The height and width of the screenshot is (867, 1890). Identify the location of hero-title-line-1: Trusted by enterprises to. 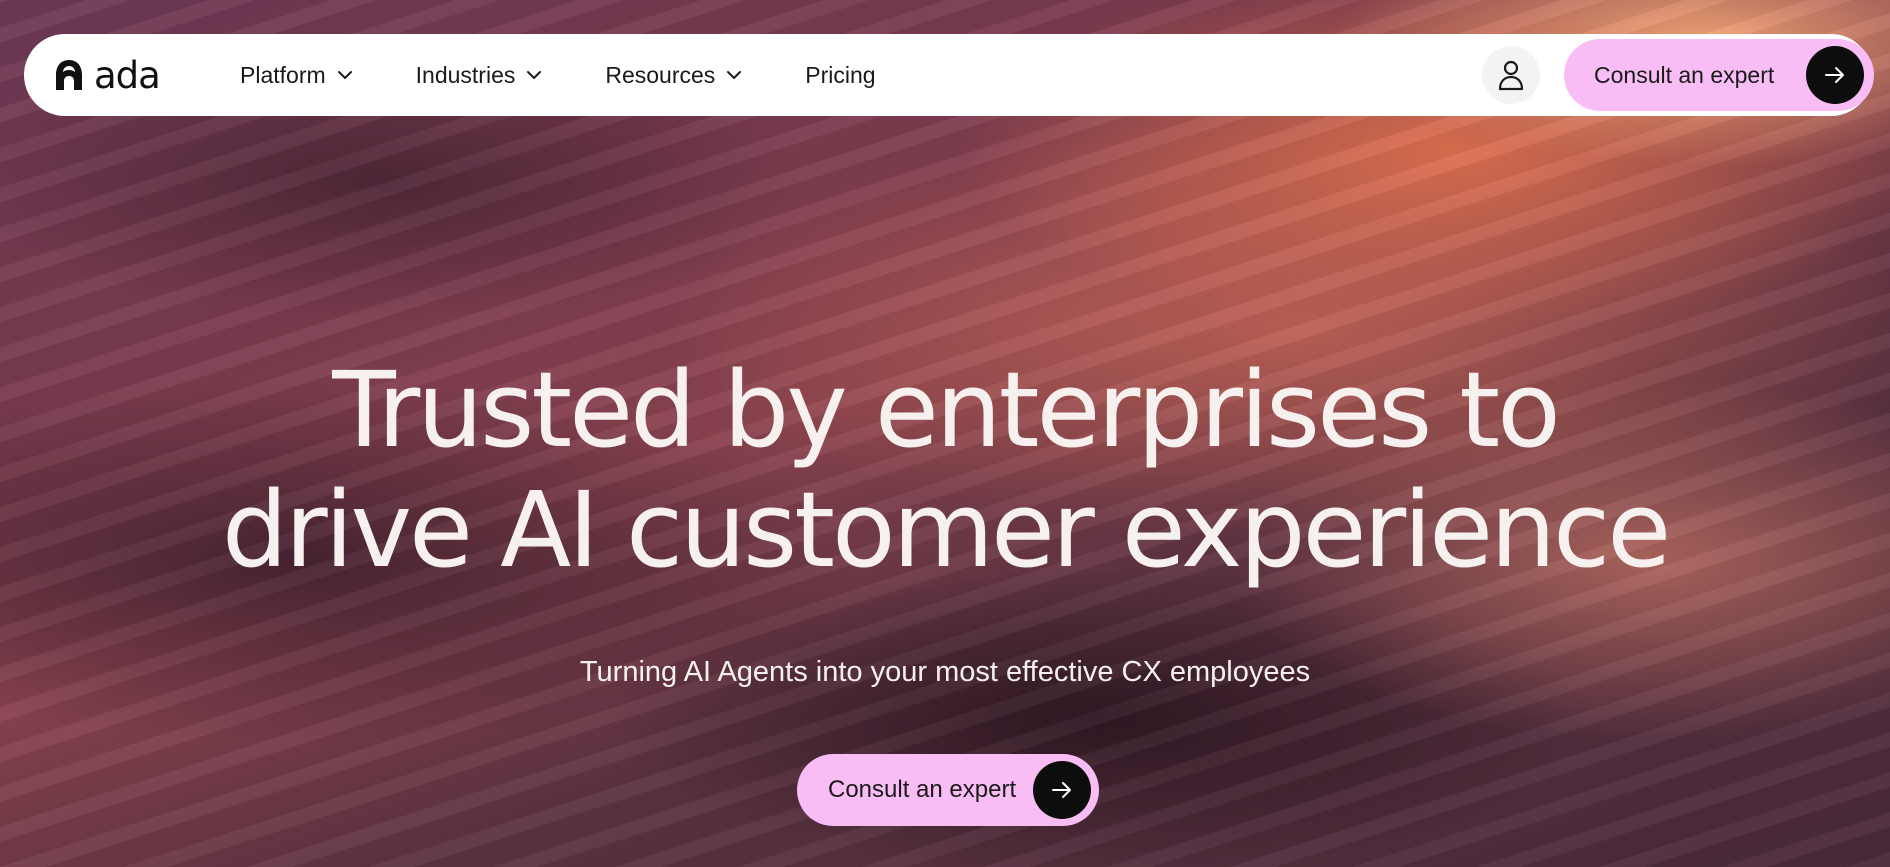
(946, 410).